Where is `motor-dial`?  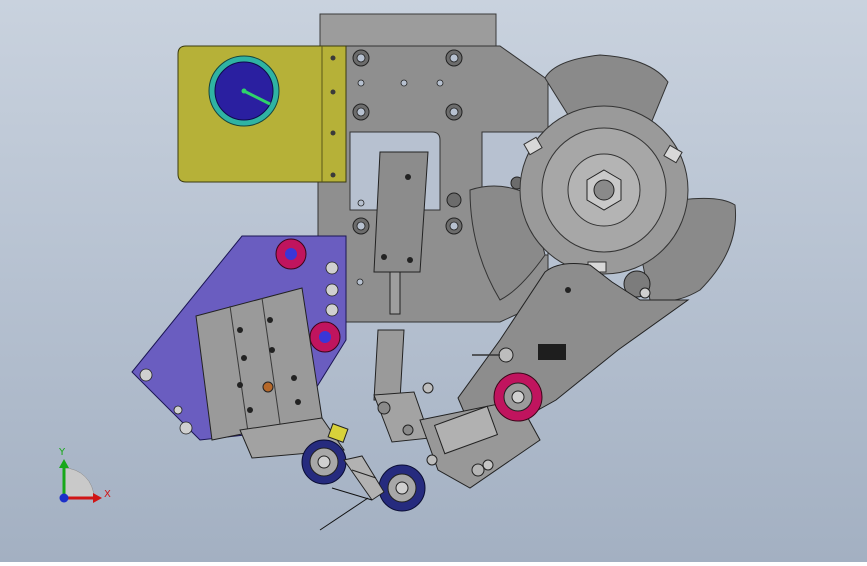
motor-dial is located at coordinates (244, 91).